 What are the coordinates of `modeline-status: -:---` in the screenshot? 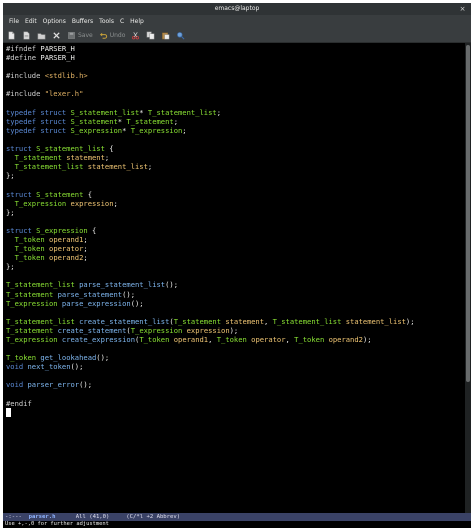 It's located at (17, 517).